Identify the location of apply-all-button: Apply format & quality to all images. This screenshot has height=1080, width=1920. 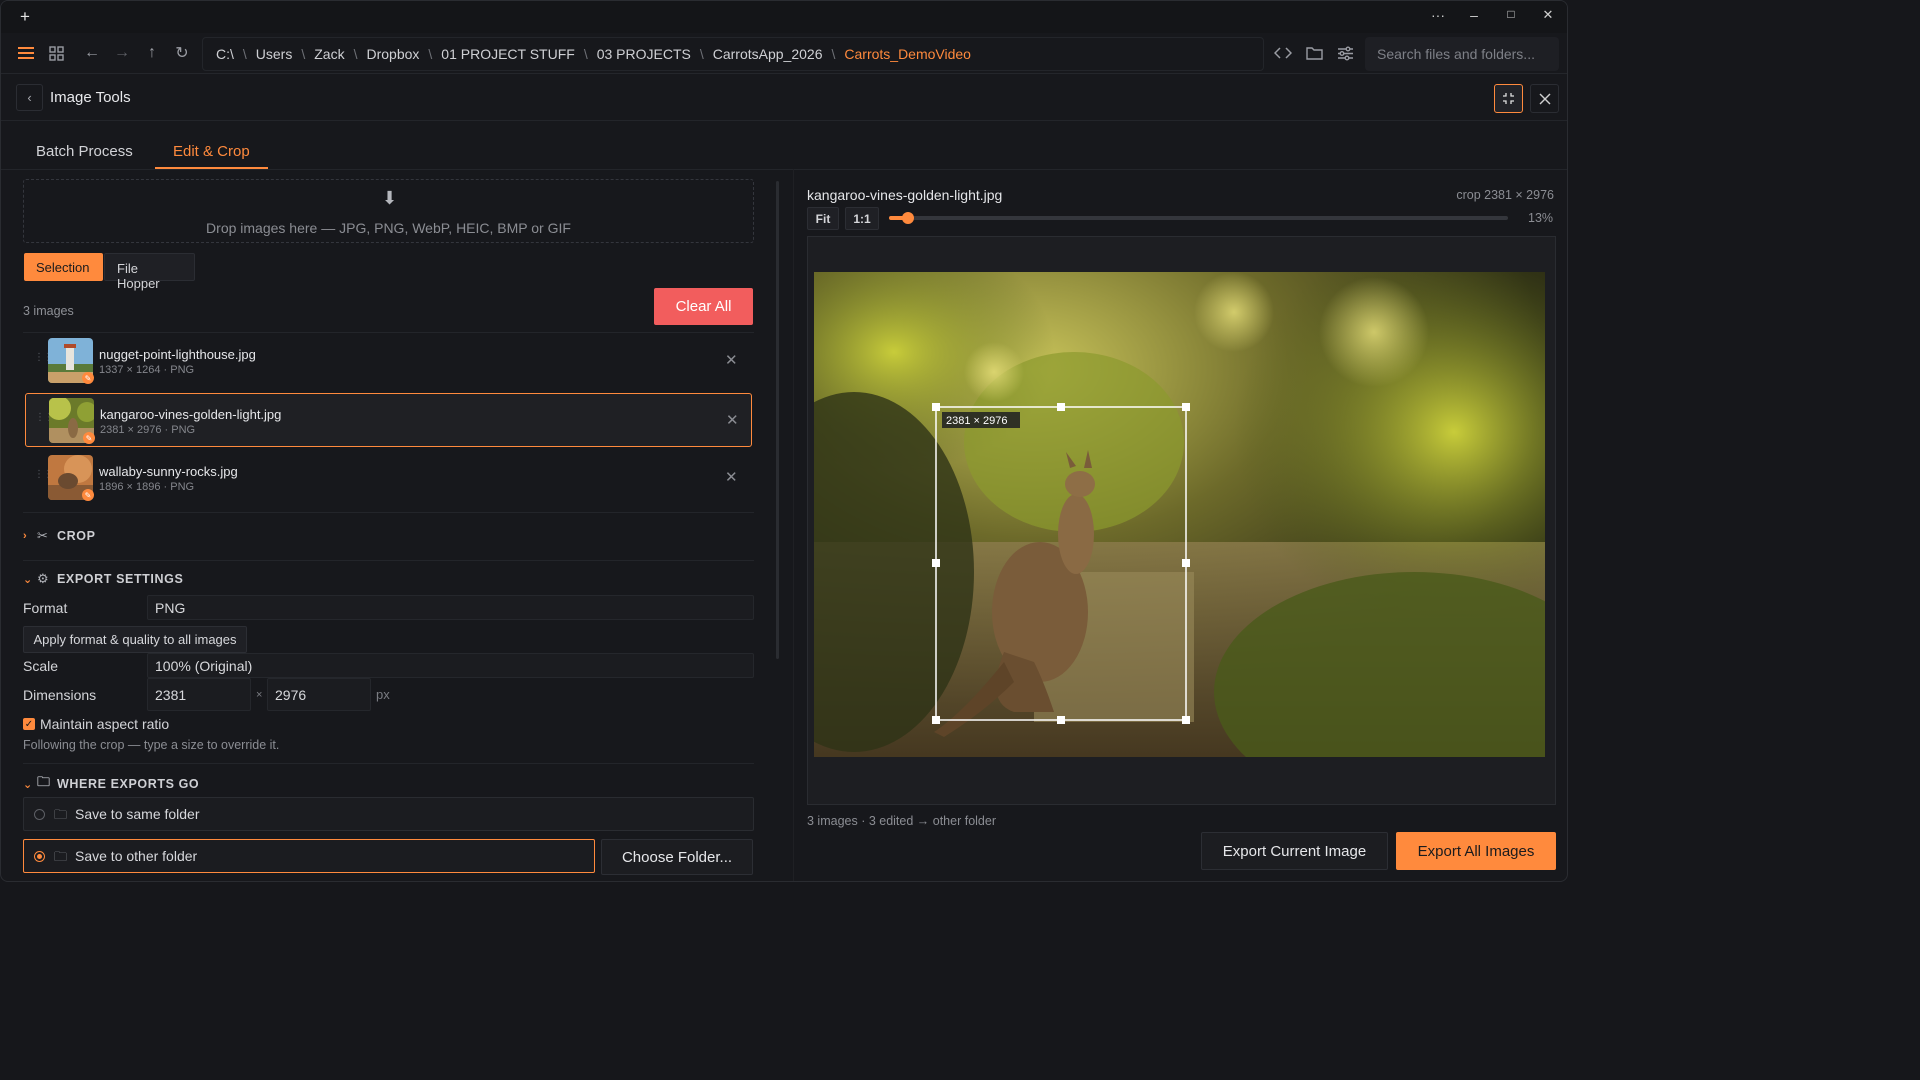
(135, 639).